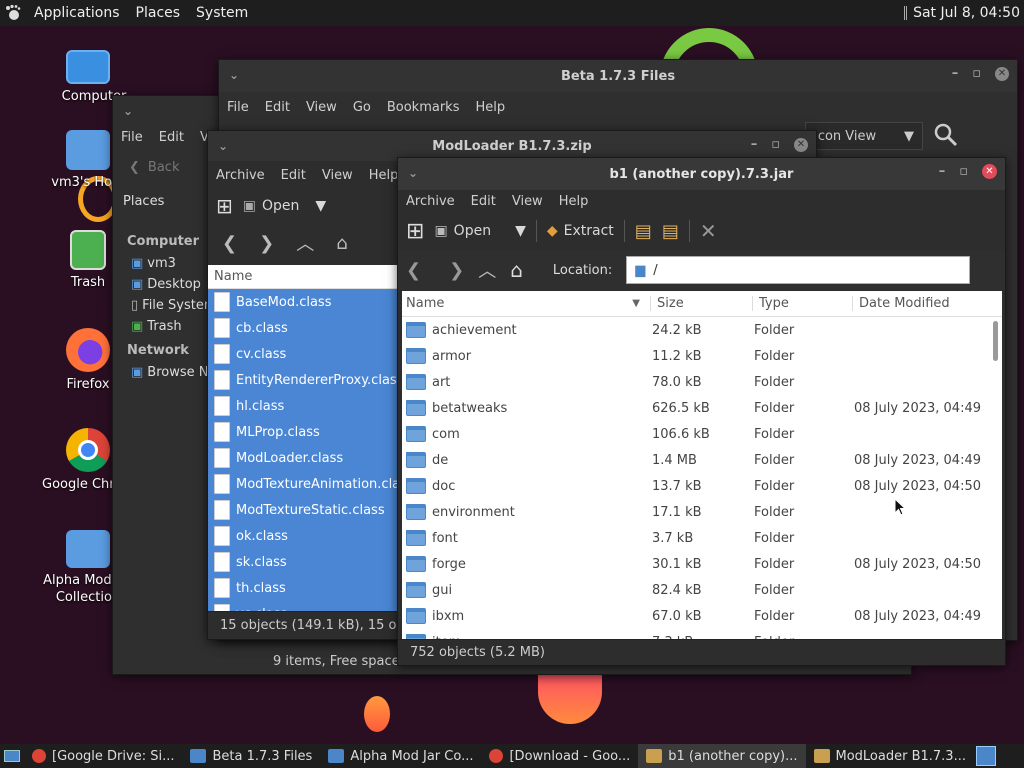  What do you see at coordinates (77, 13) in the screenshot?
I see `applications-menu: Applications` at bounding box center [77, 13].